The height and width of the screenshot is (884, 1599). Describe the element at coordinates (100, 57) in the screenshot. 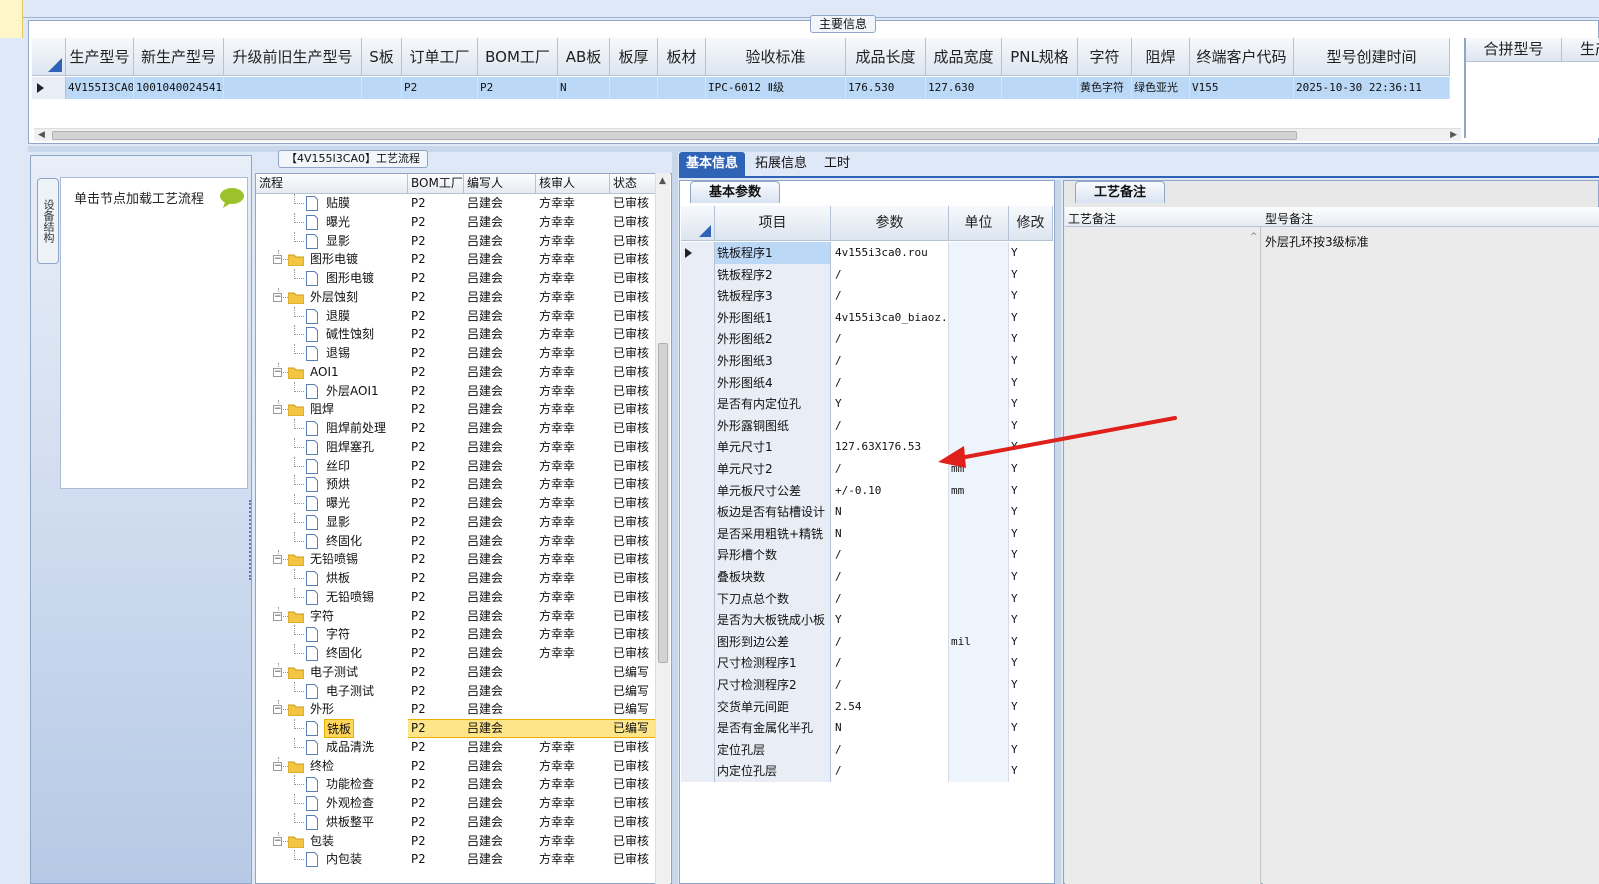

I see `main-col-header: 生产型号` at that location.